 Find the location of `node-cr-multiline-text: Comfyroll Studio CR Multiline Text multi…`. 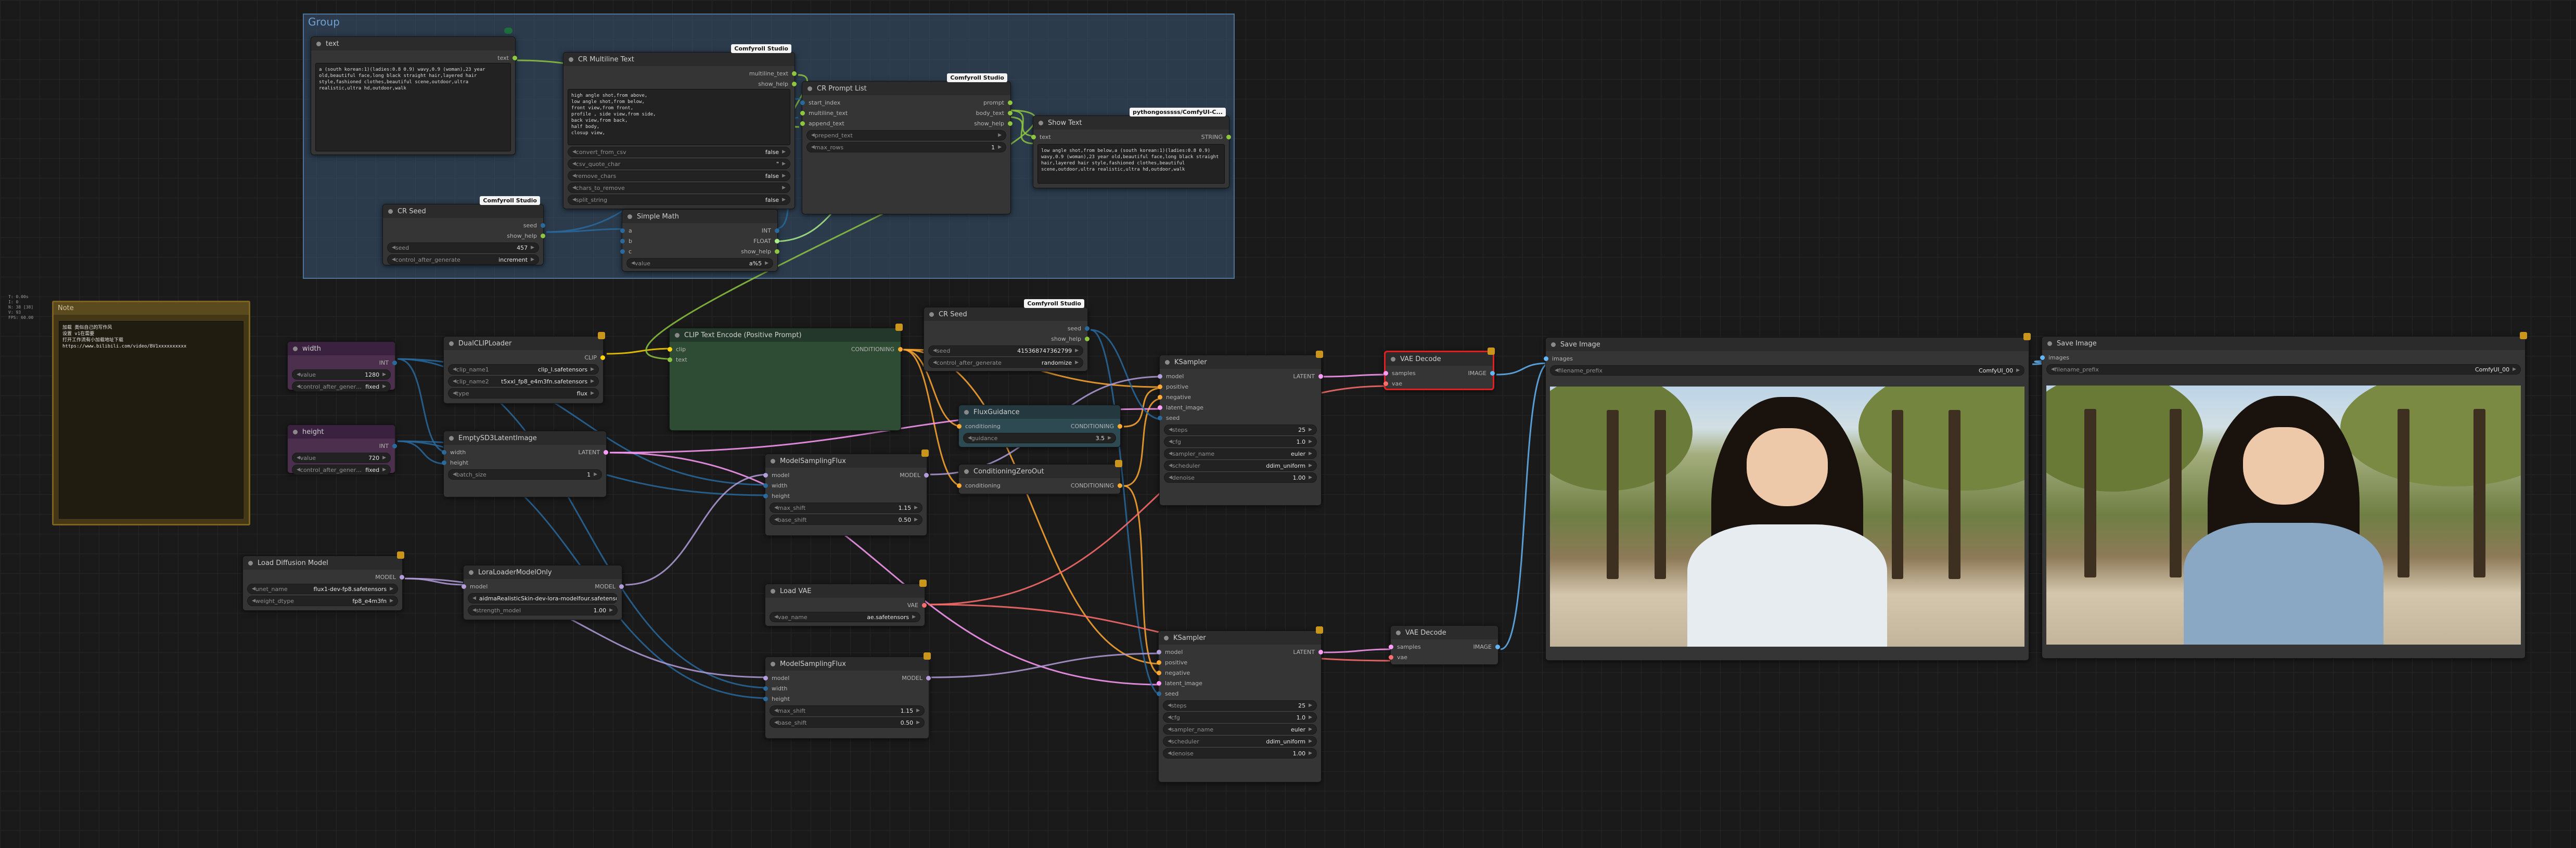

node-cr-multiline-text: Comfyroll Studio CR Multiline Text multi… is located at coordinates (680, 127).